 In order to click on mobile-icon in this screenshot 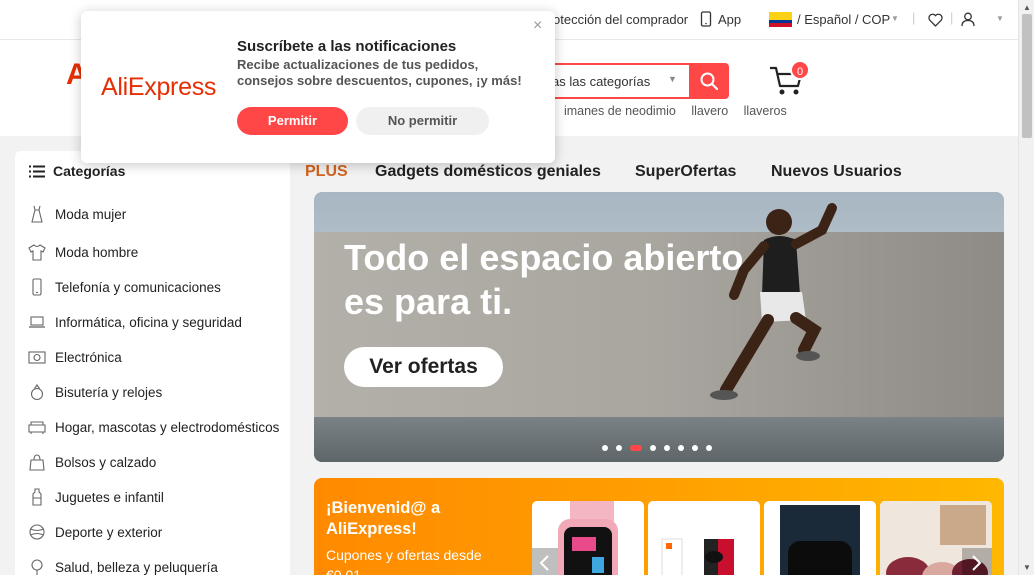, I will do `click(706, 20)`.